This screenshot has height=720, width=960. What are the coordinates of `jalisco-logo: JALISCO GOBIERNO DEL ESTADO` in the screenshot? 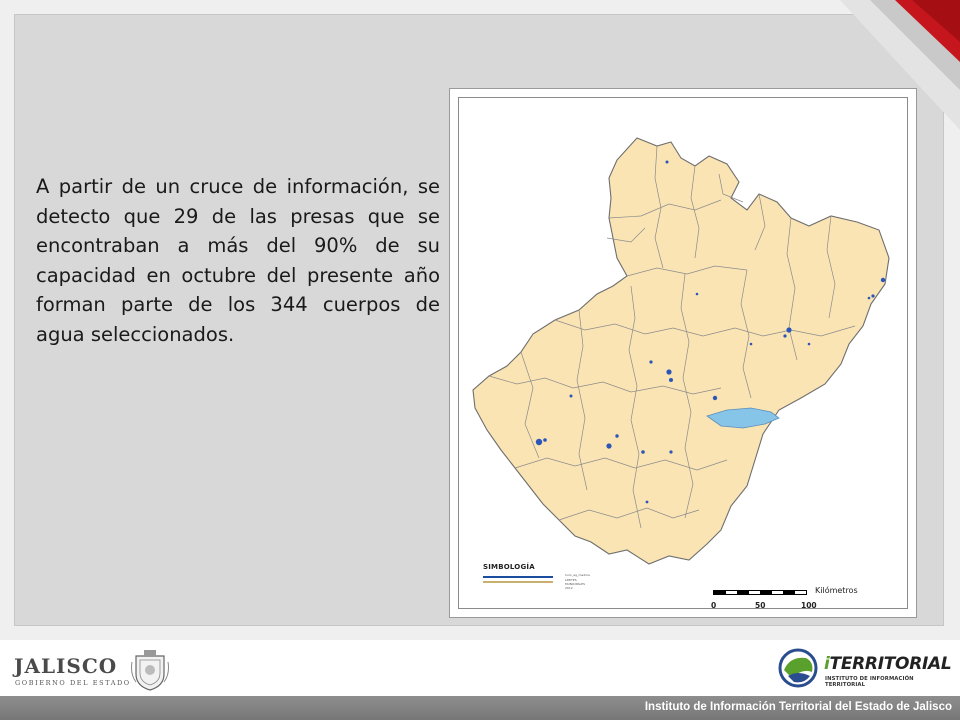 It's located at (92, 670).